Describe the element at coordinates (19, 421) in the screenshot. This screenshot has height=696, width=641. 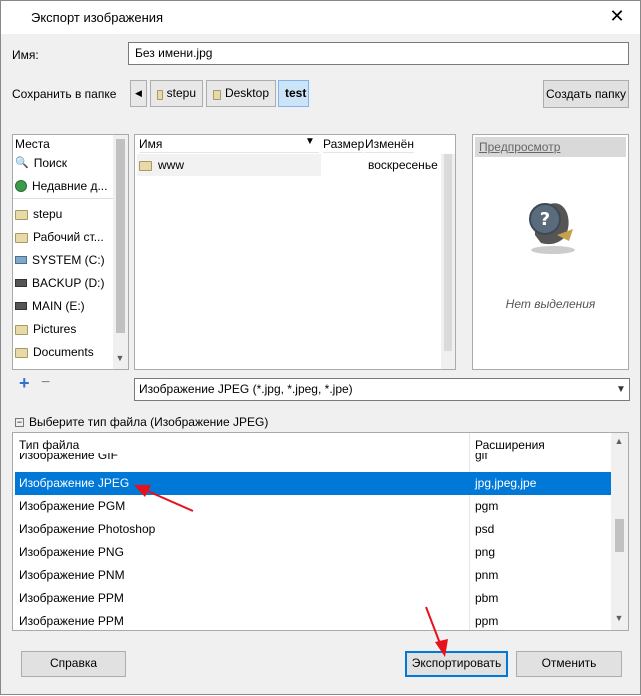
I see `collapse-icon: −` at that location.